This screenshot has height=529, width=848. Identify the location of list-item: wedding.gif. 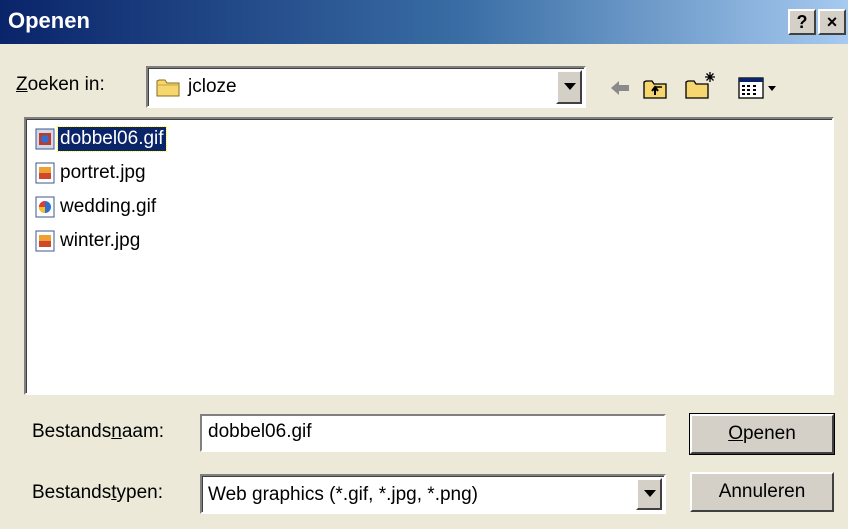
(96, 207).